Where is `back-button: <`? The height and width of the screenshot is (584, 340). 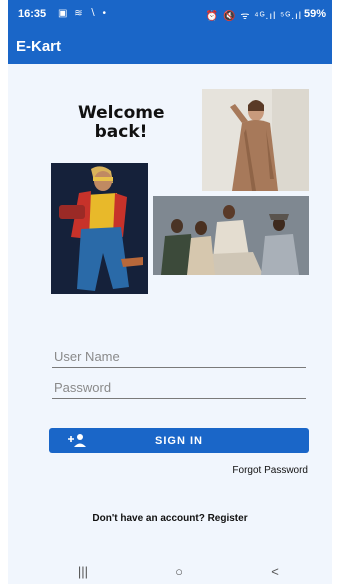
back-button: < is located at coordinates (275, 572).